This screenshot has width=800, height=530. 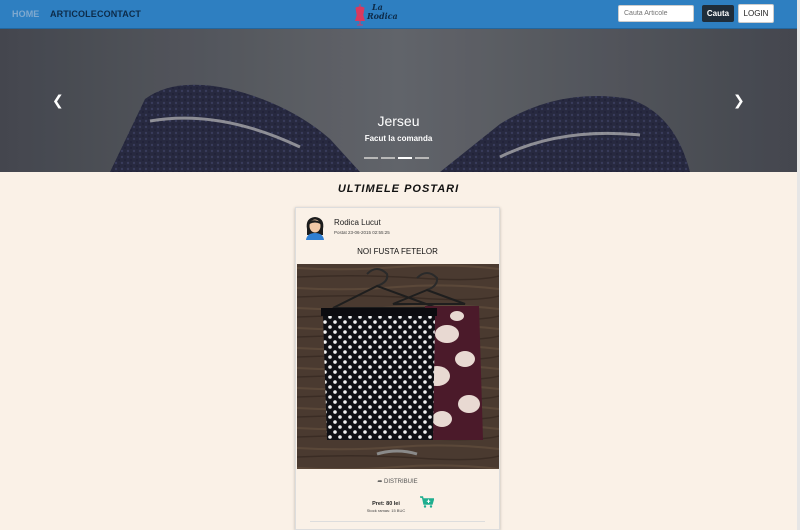 I want to click on logo-text: La Rodica, so click(x=382, y=12).